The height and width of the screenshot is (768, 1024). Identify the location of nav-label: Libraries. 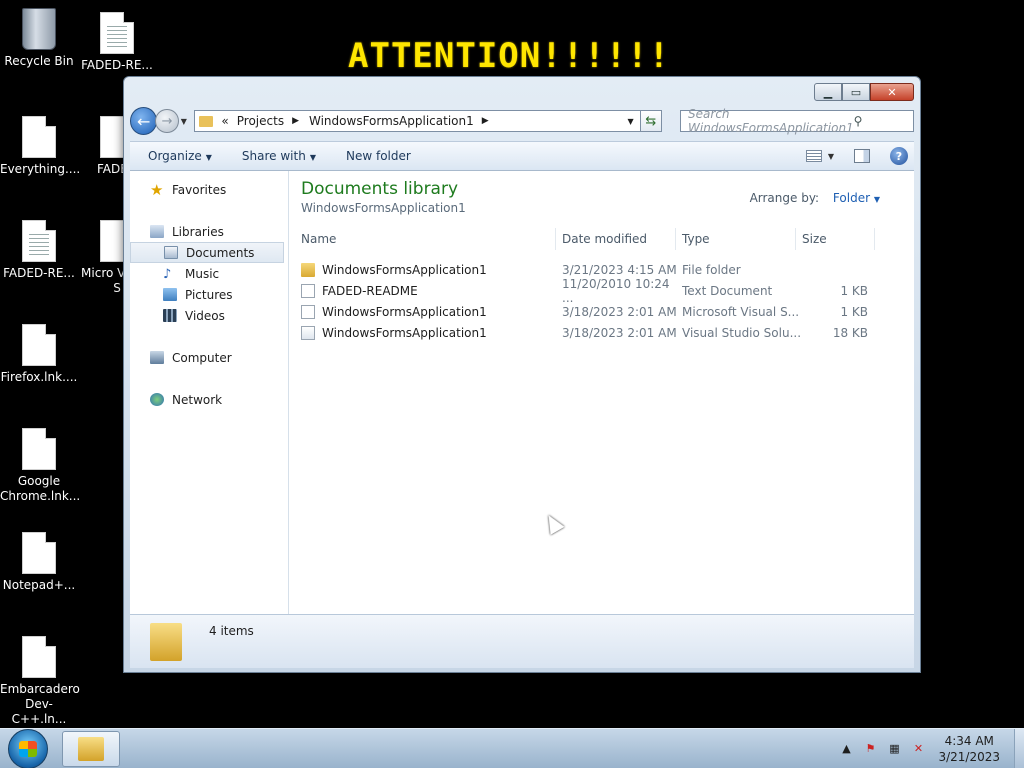
(198, 231).